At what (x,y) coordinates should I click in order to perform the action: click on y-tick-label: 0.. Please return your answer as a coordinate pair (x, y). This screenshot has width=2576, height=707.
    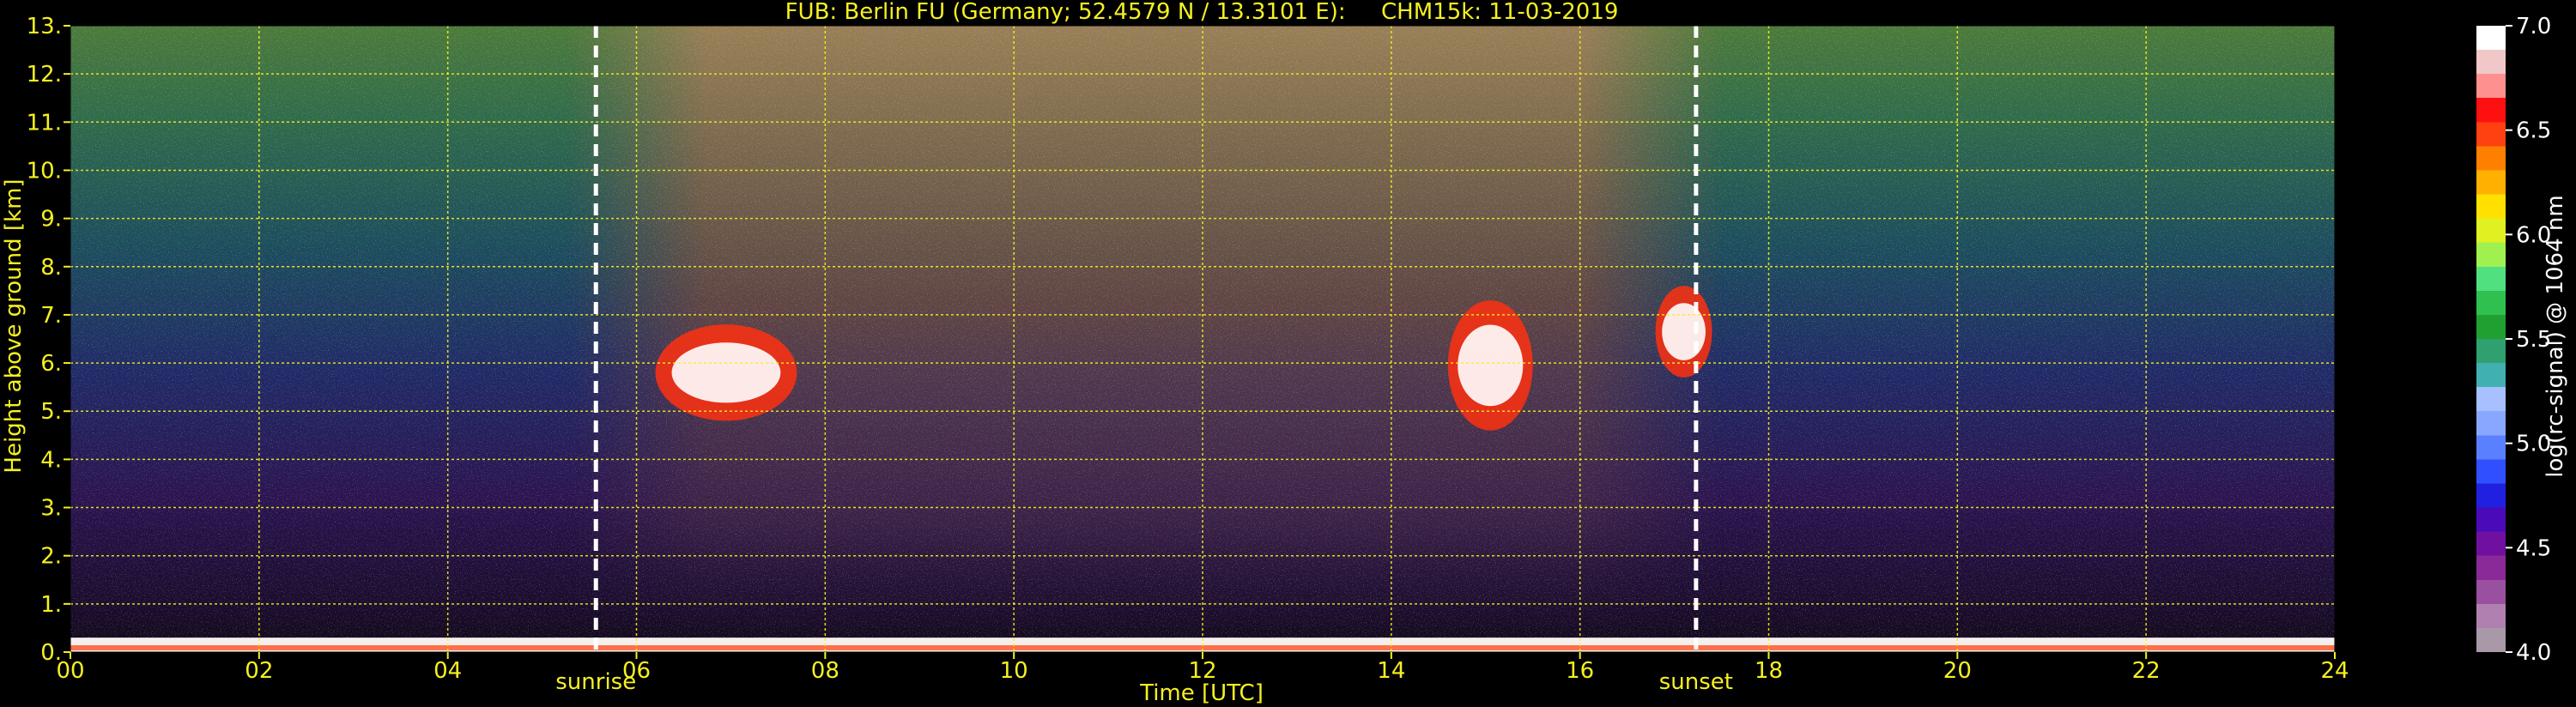
    Looking at the image, I should click on (51, 653).